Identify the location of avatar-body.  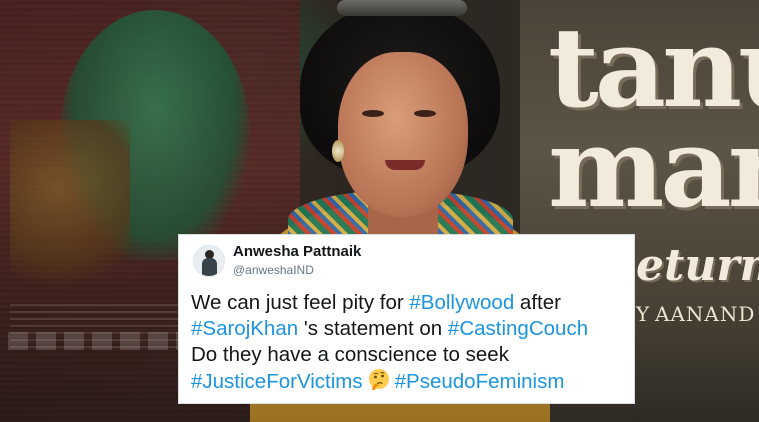
(209, 267).